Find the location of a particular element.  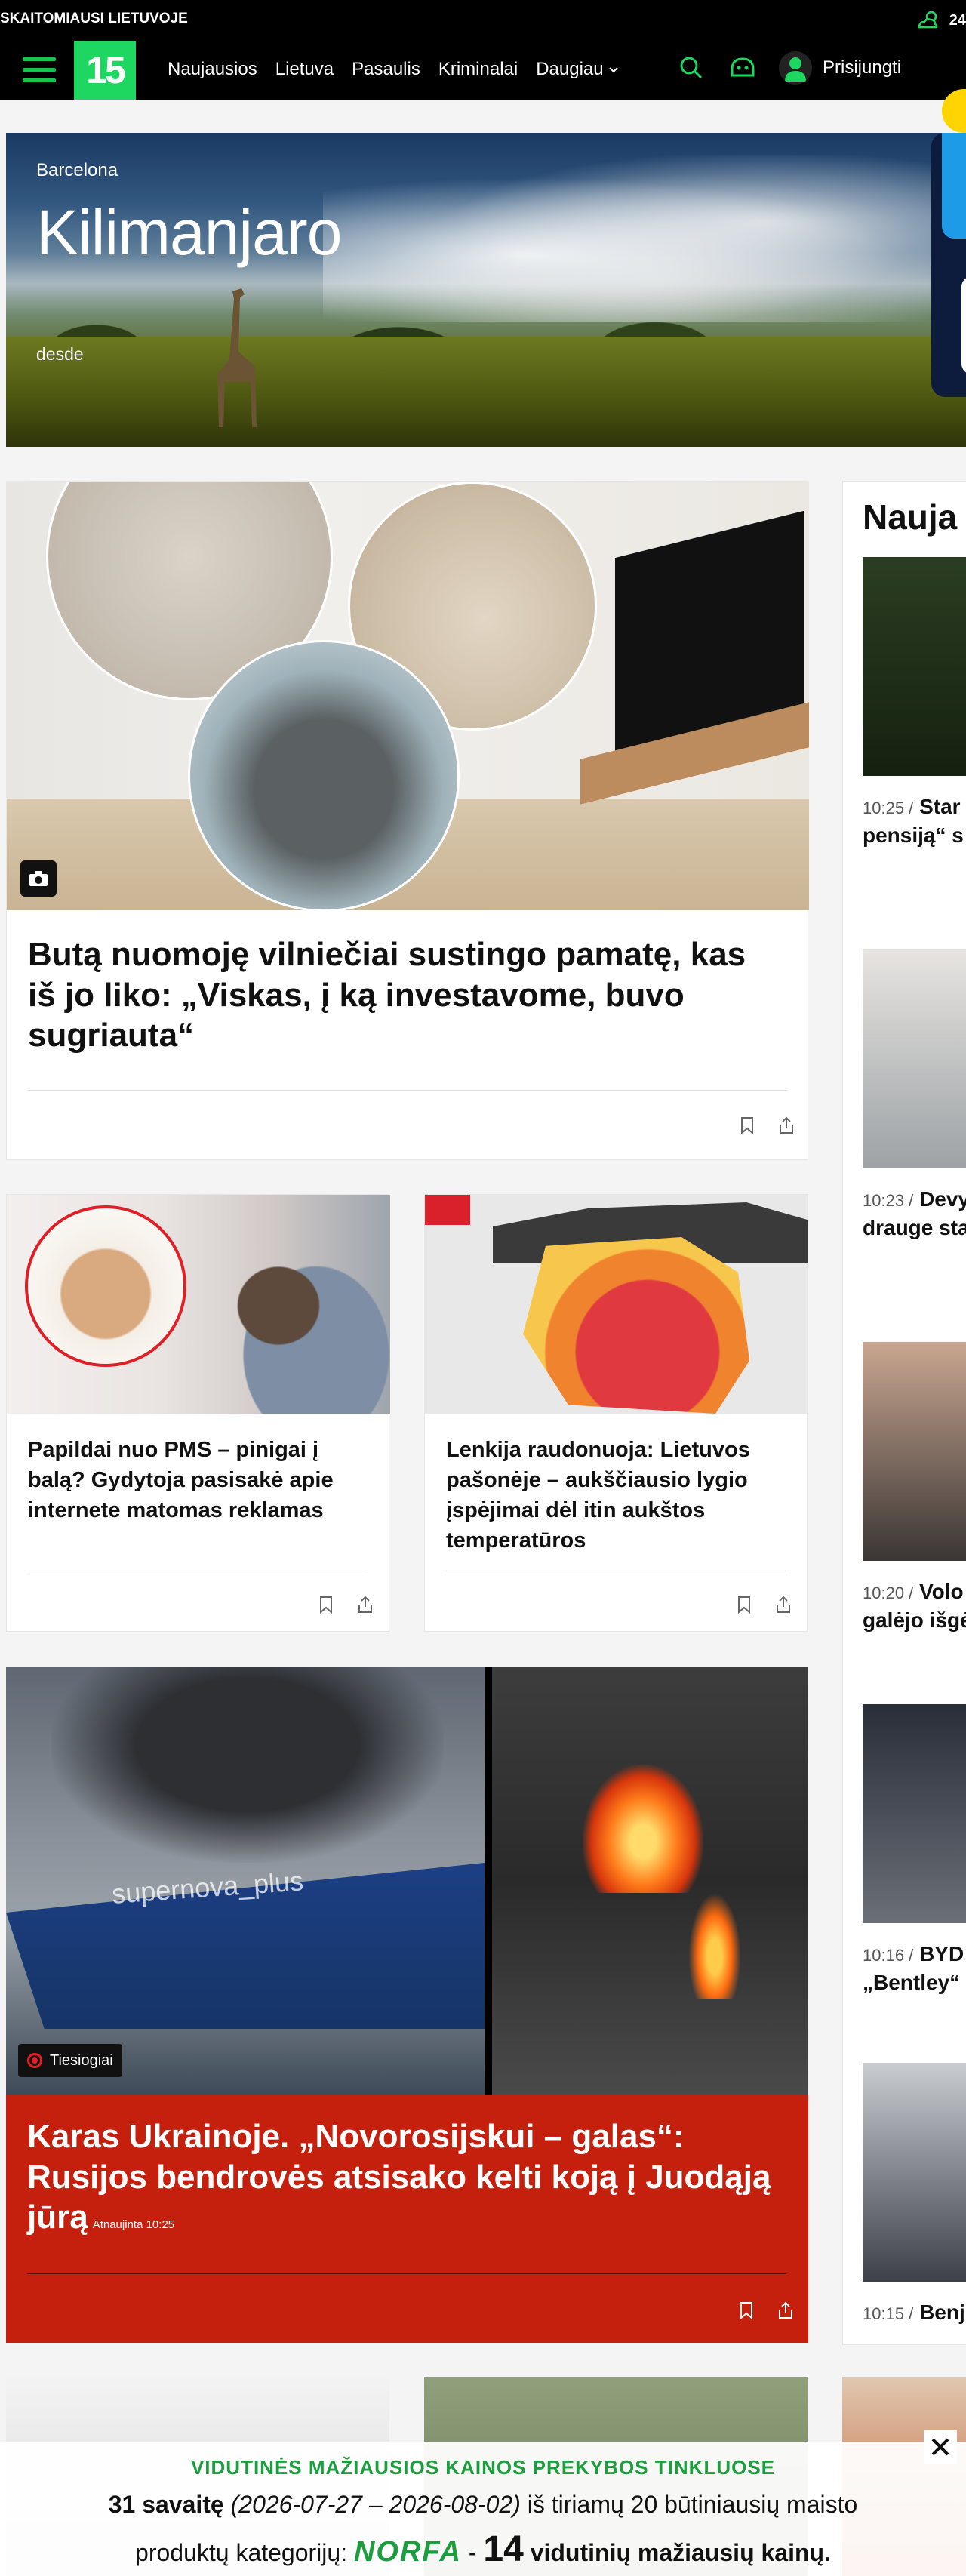

sidebar-item-title: Benj is located at coordinates (942, 2312).